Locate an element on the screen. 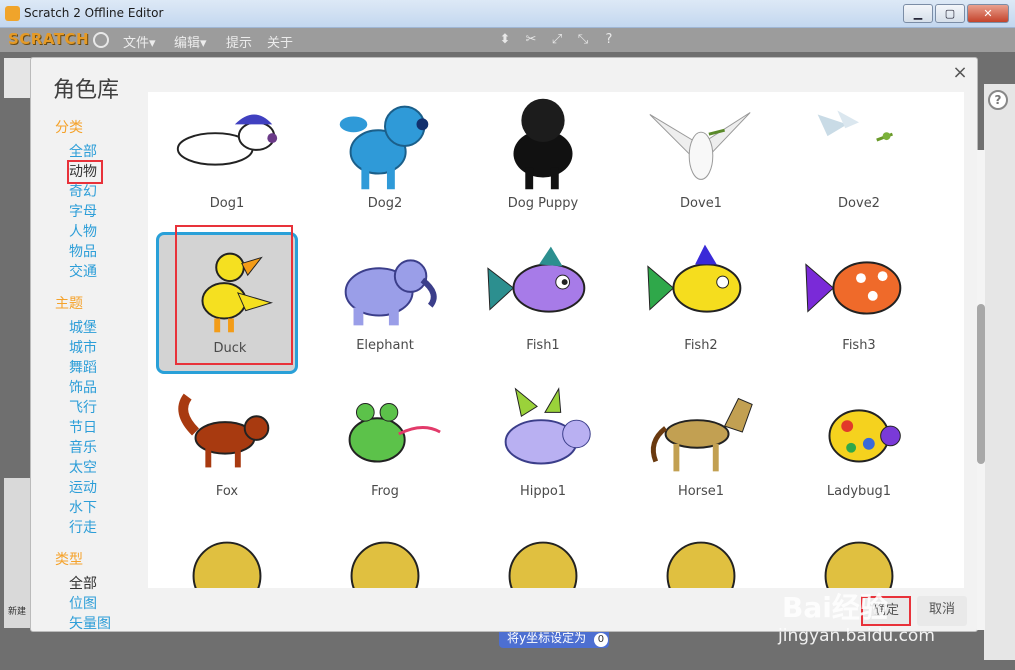 This screenshot has height=670, width=1015. help-question-icon: ? is located at coordinates (609, 40).